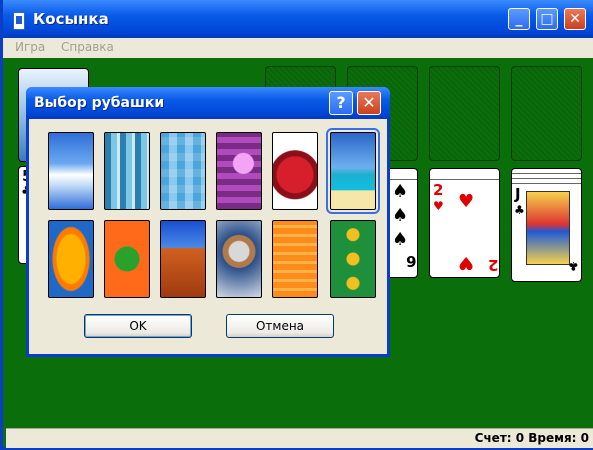  Describe the element at coordinates (518, 194) in the screenshot. I see `card-rank: J` at that location.